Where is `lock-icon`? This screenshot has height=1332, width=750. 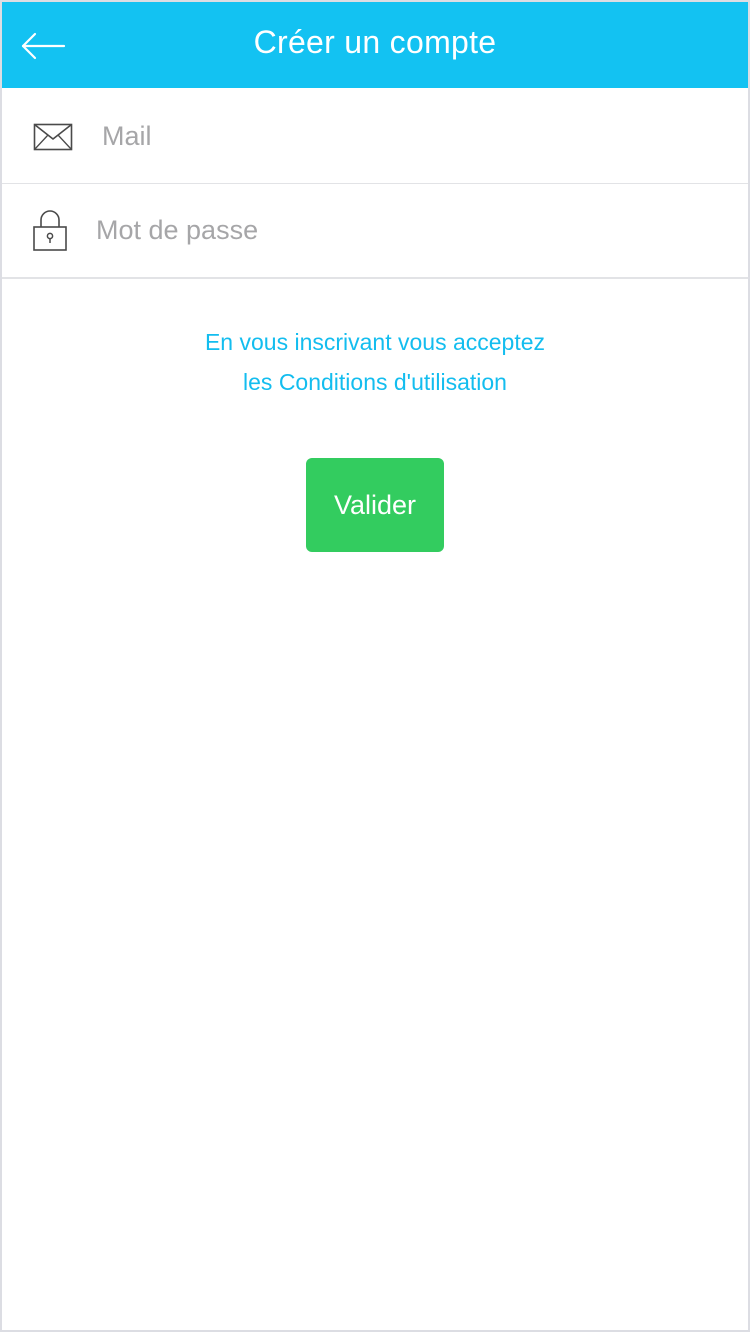 lock-icon is located at coordinates (50, 230).